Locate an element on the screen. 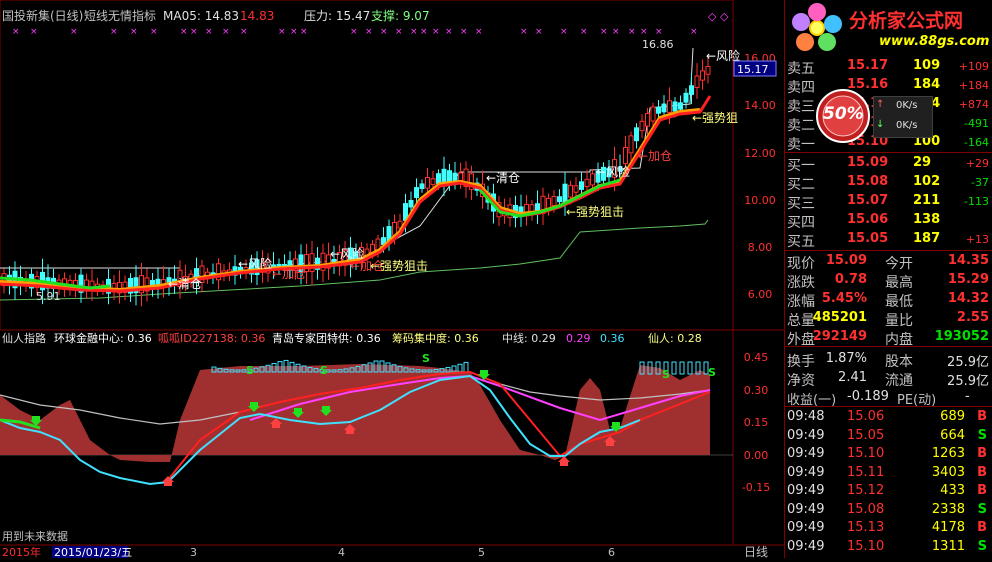  quote-row: 净资 2.41 流通 25.9亿 is located at coordinates (888, 379).